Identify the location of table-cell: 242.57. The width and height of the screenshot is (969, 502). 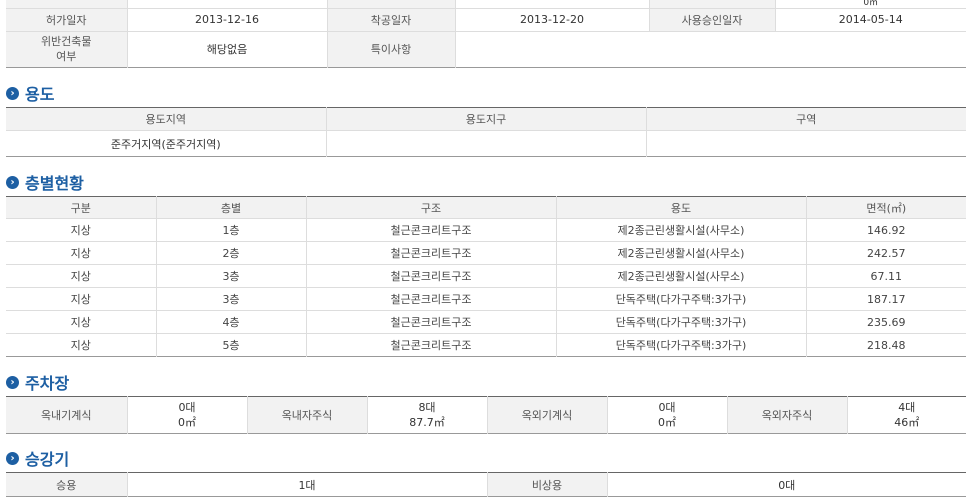
(886, 253).